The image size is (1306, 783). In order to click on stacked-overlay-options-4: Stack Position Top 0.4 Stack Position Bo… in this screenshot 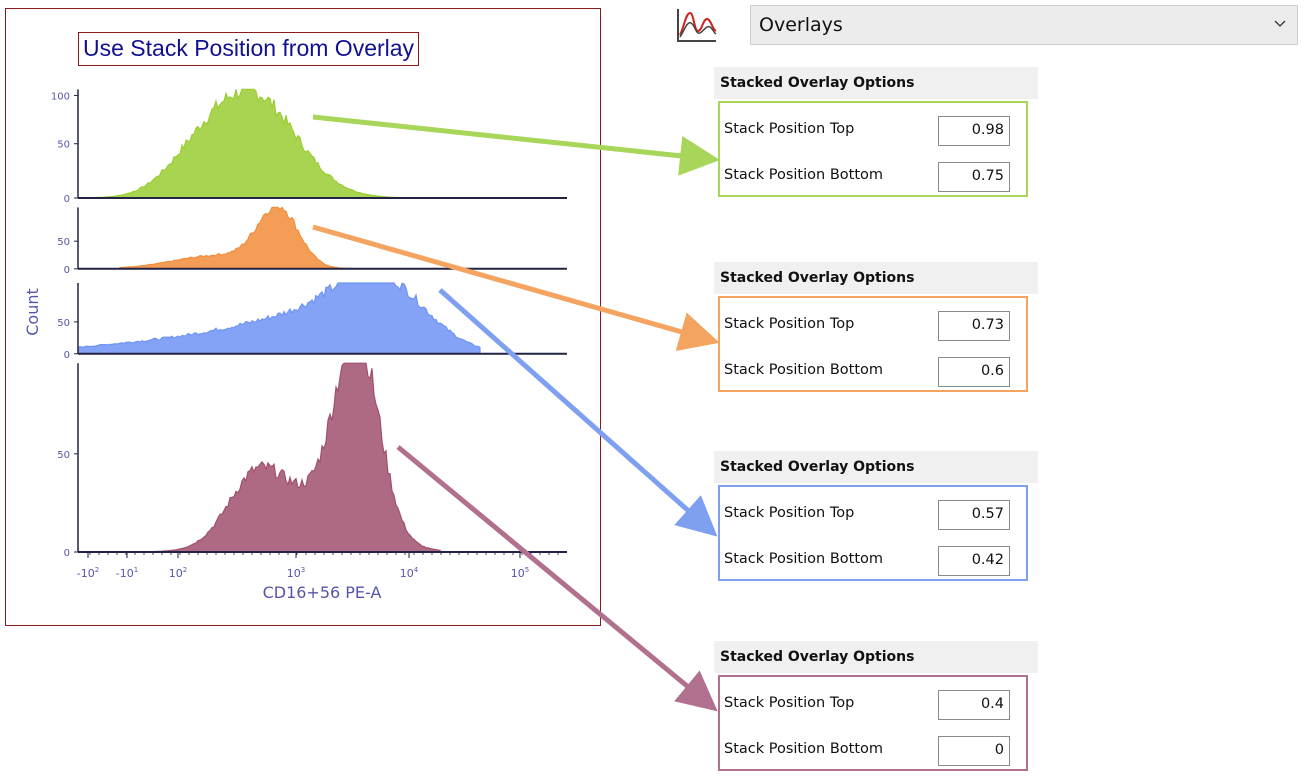, I will do `click(873, 723)`.